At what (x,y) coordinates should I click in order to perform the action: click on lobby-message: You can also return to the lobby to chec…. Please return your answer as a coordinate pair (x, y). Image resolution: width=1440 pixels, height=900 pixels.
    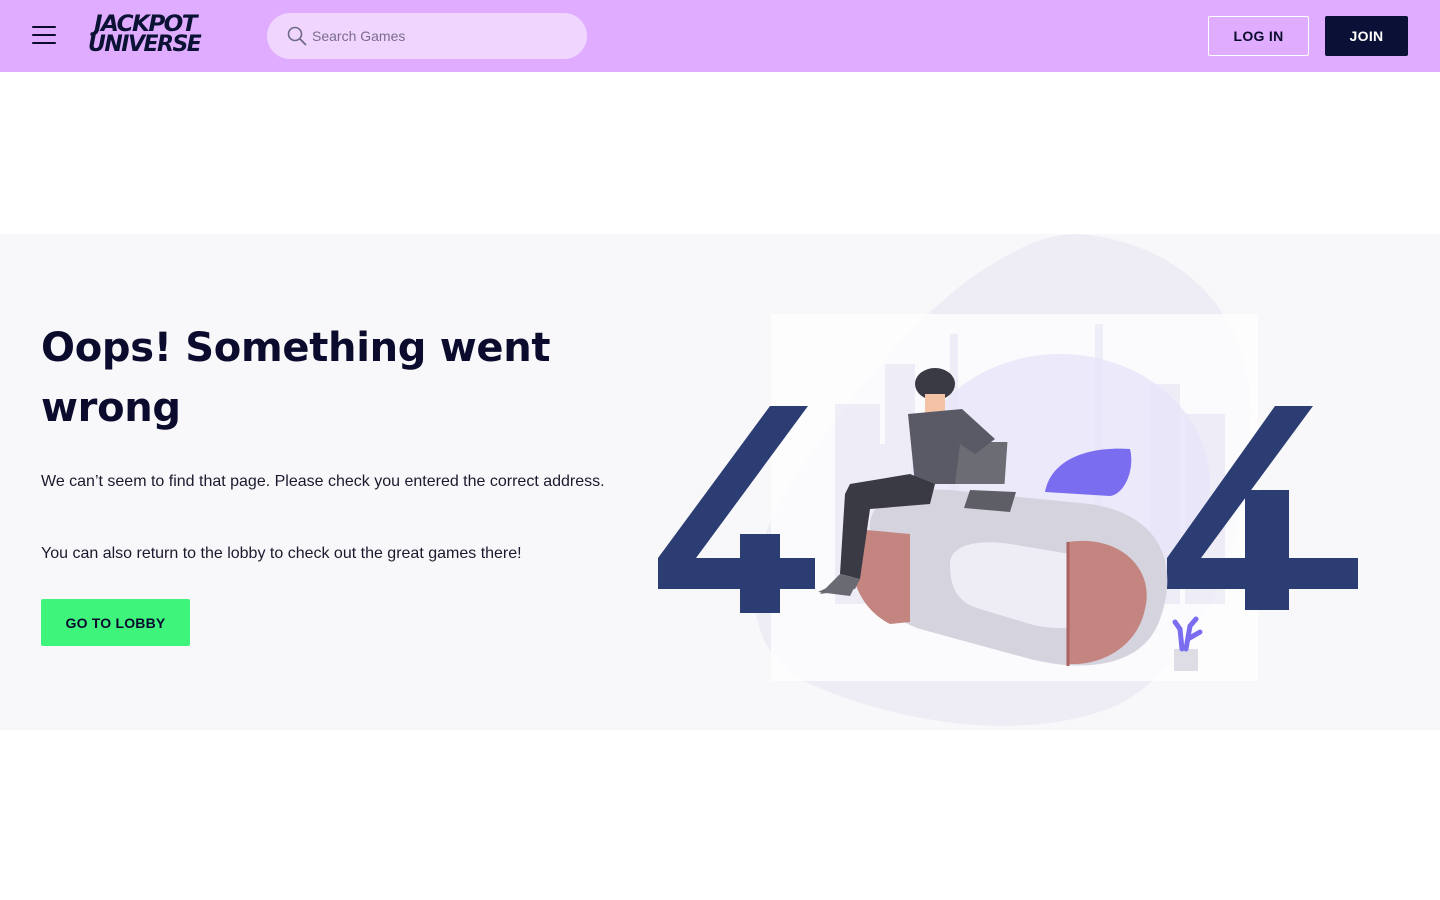
    Looking at the image, I should click on (281, 553).